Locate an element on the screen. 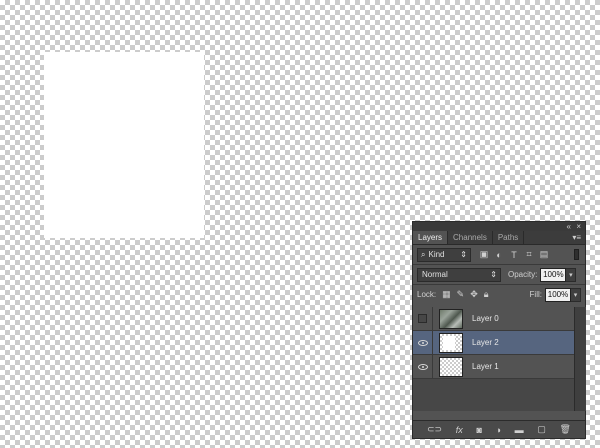 The height and width of the screenshot is (448, 600). fill-dropdown-icon: ▾ is located at coordinates (576, 294).